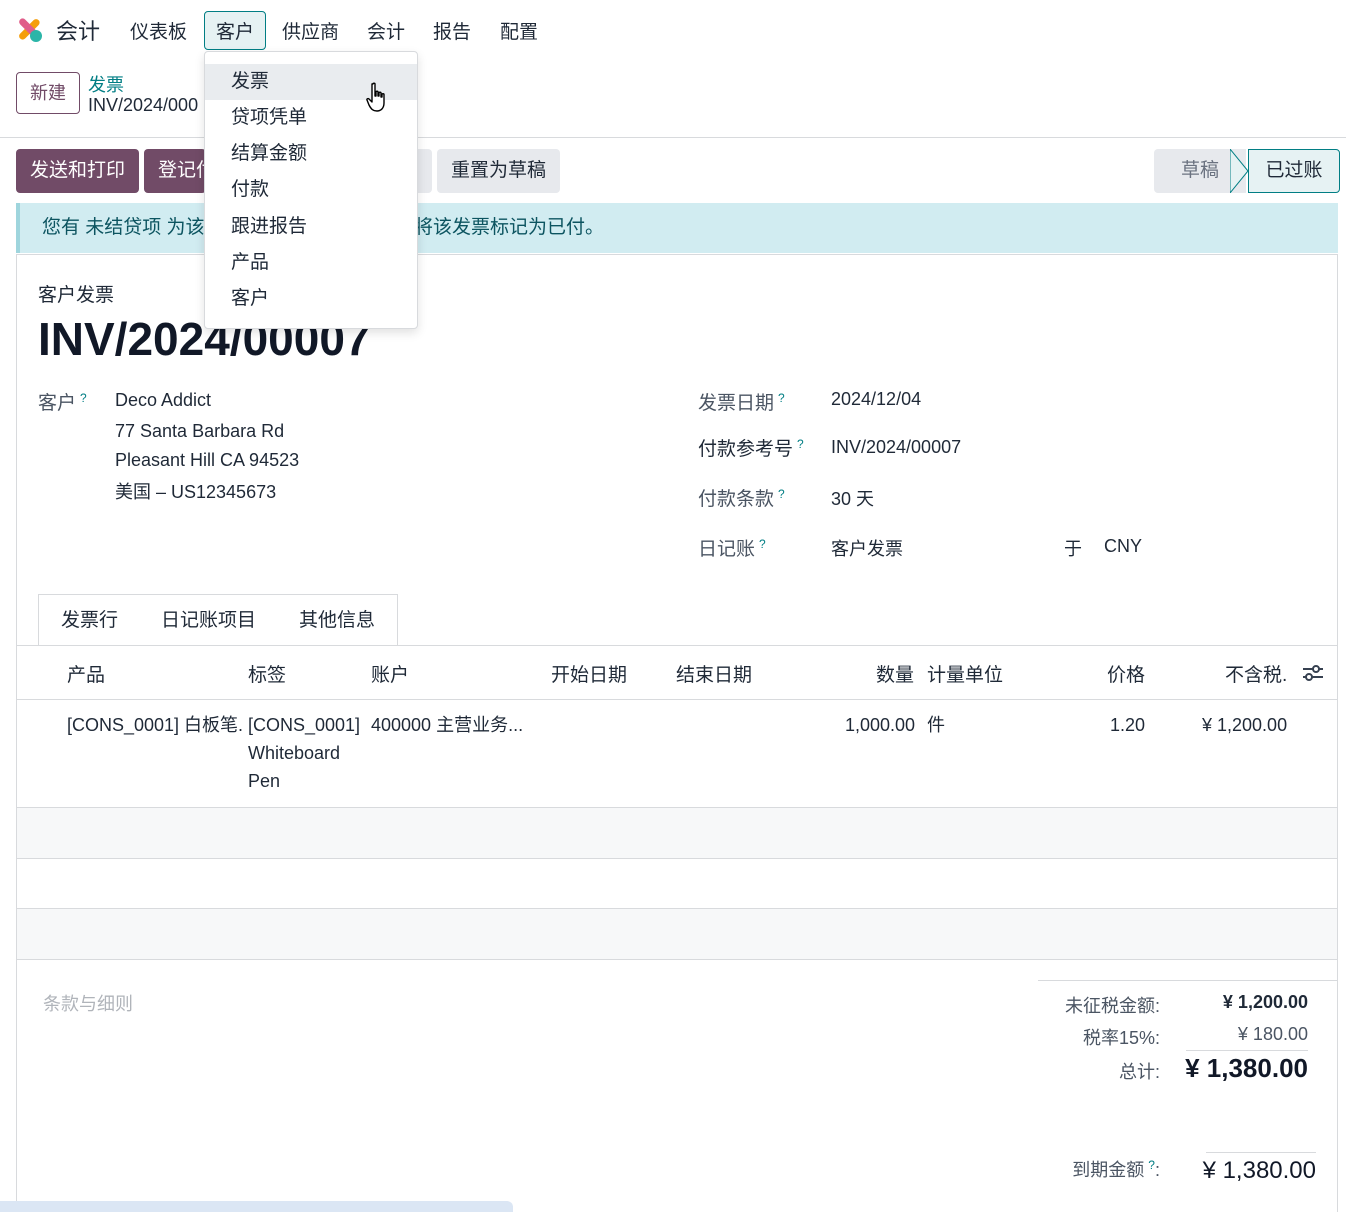  I want to click on status-posted: 已过账, so click(1294, 171).